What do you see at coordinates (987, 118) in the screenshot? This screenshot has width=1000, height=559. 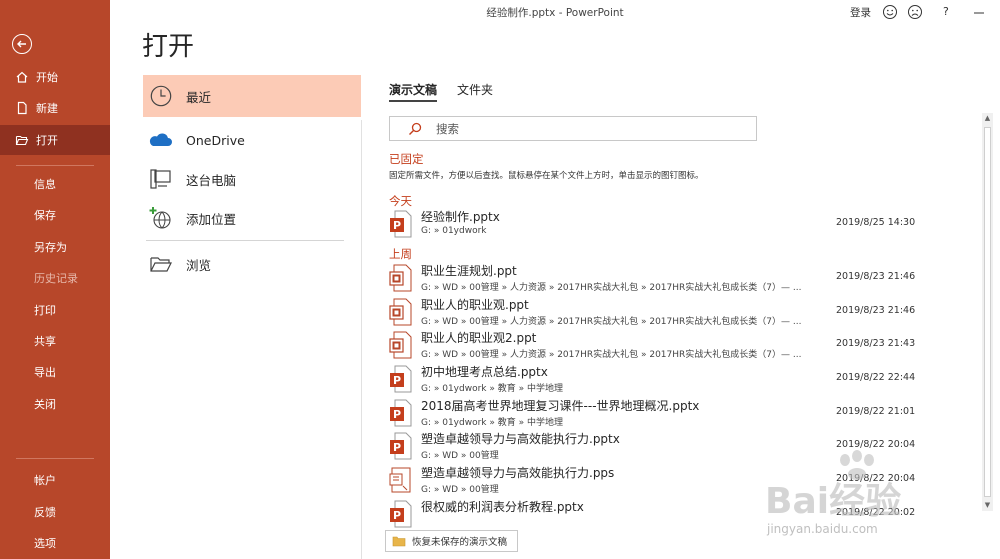 I see `scroll-up-icon: ▲` at bounding box center [987, 118].